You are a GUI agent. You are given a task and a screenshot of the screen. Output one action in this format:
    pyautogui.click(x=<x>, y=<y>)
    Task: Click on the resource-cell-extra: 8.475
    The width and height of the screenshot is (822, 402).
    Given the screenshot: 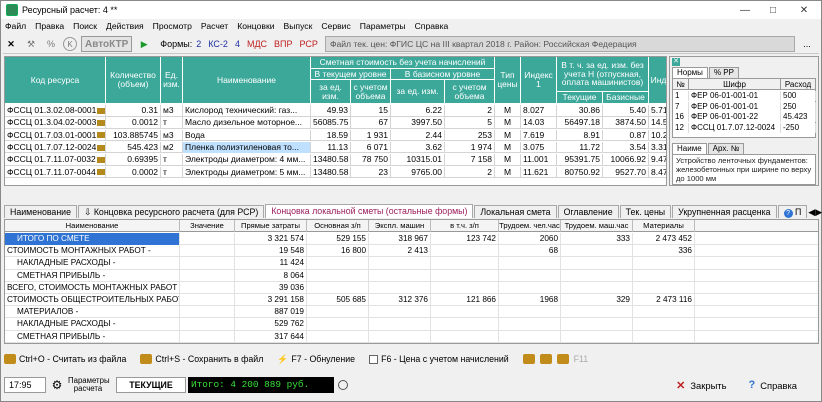 What is the action you would take?
    pyautogui.click(x=657, y=173)
    